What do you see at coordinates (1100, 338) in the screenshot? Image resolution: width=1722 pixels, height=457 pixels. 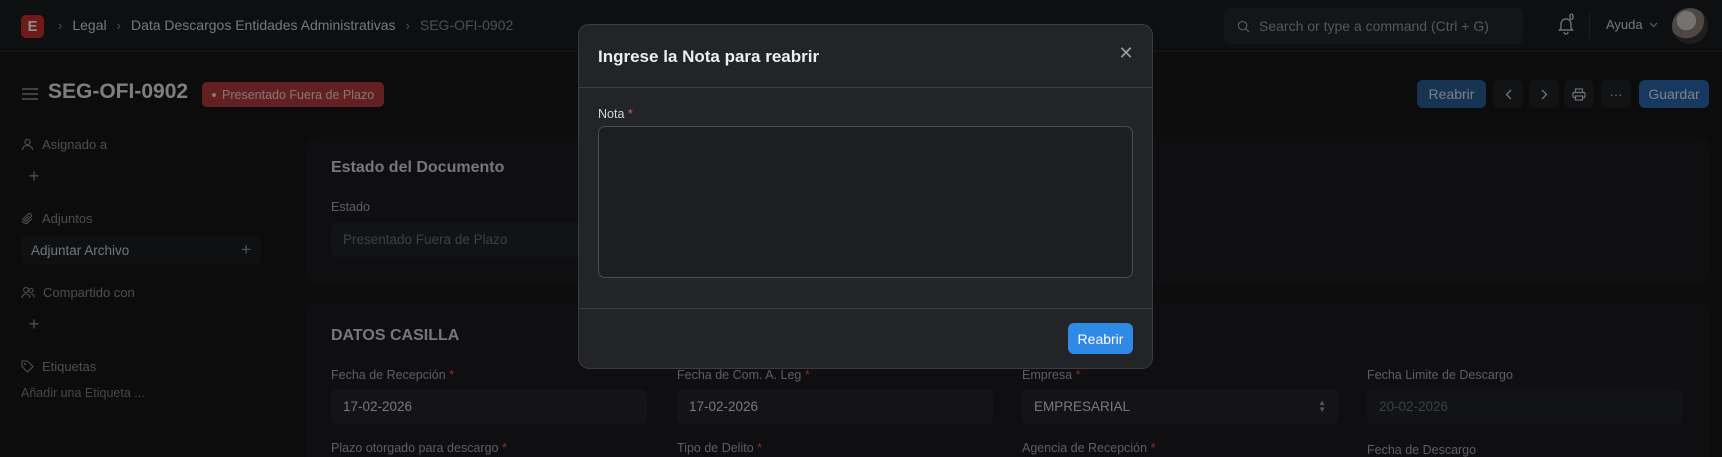 I see `dialog-reopen-button: Reabrir` at bounding box center [1100, 338].